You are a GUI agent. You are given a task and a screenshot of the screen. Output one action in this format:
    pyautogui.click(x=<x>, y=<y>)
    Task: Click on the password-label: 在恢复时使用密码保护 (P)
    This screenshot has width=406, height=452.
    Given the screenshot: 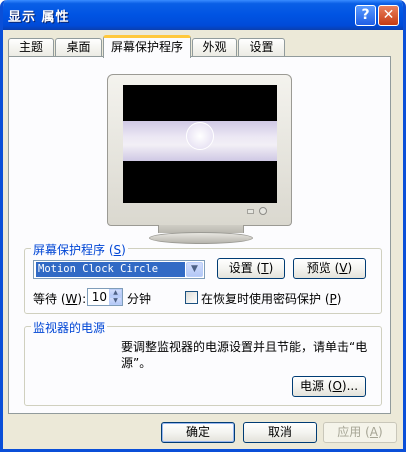 What is the action you would take?
    pyautogui.click(x=271, y=298)
    